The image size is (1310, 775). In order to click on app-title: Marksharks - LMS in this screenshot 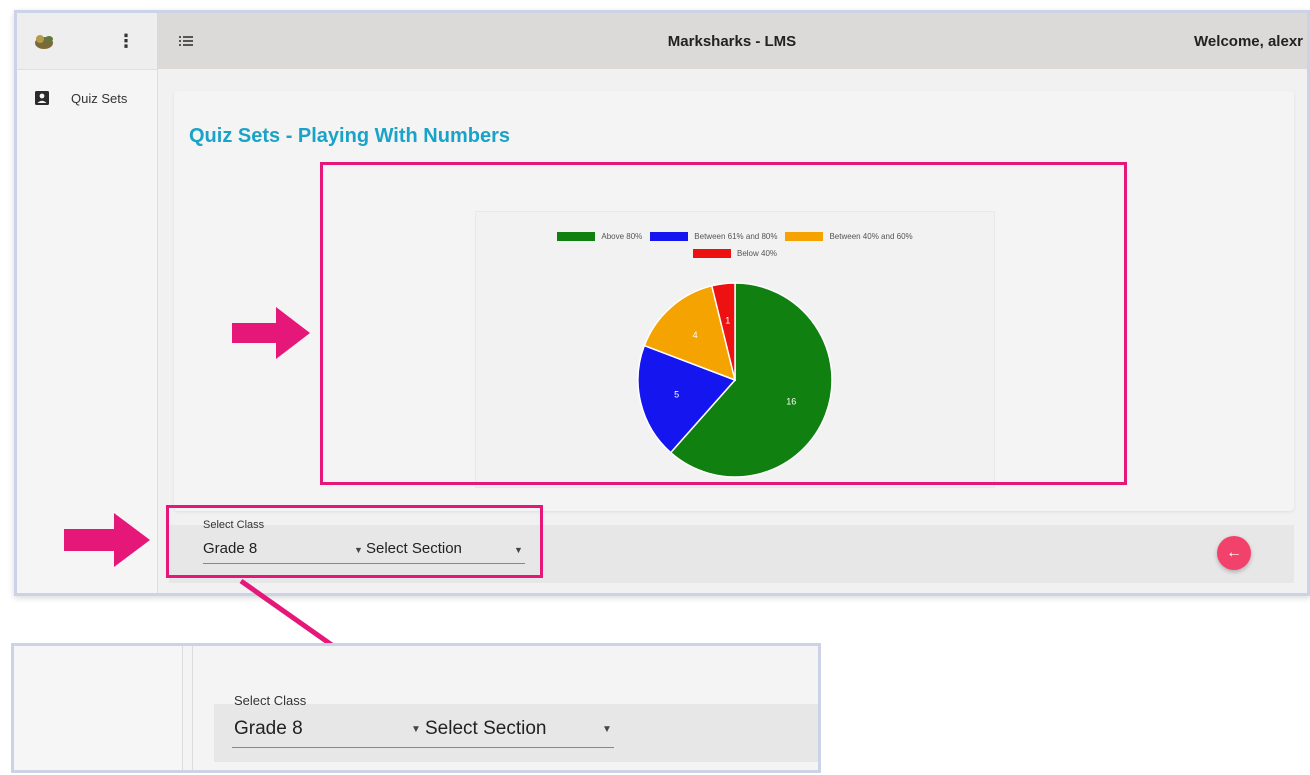, I will do `click(732, 41)`.